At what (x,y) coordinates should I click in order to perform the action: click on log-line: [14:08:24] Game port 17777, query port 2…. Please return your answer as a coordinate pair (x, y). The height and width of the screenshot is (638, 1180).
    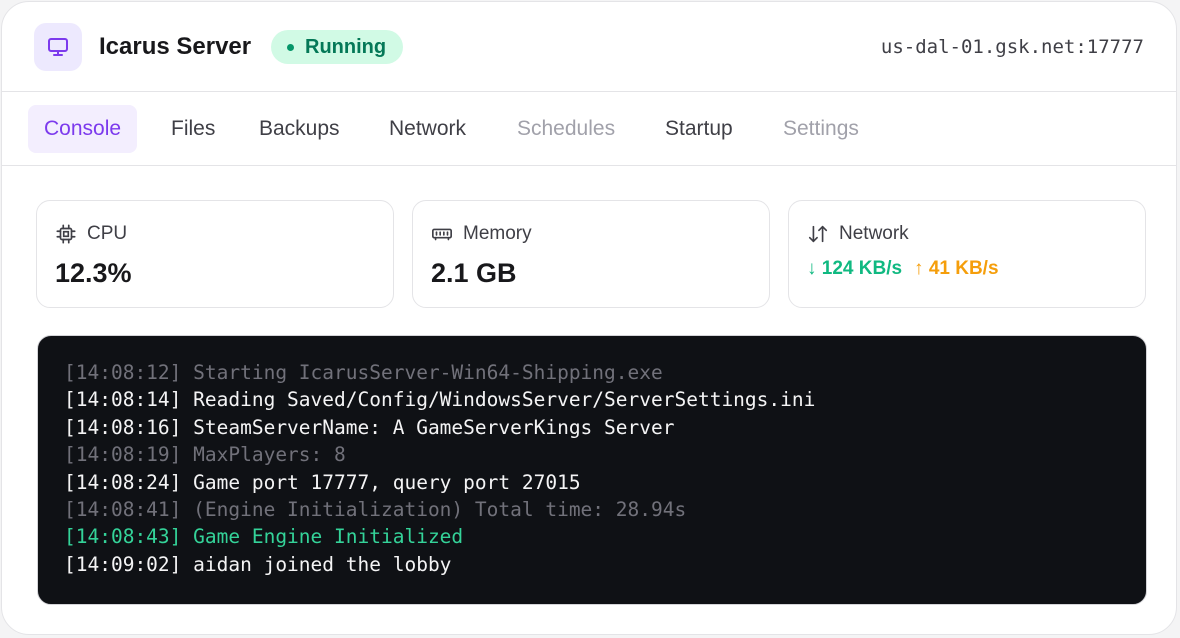
    Looking at the image, I should click on (322, 482).